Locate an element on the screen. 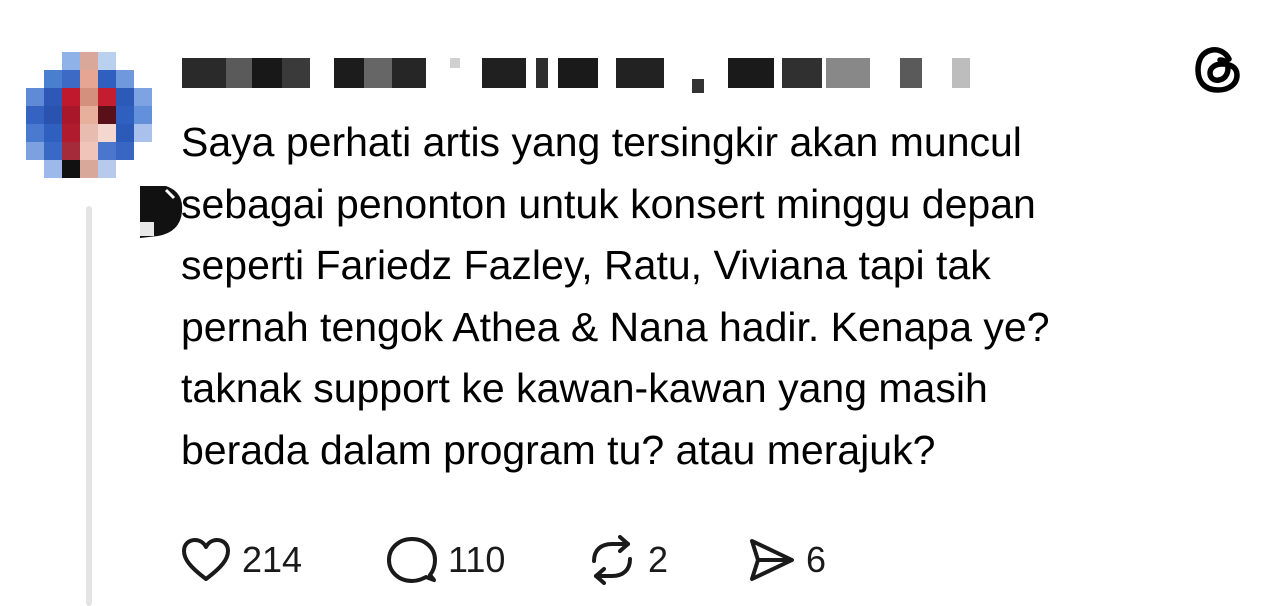 The height and width of the screenshot is (606, 1280). repost-button: 2 is located at coordinates (627, 560).